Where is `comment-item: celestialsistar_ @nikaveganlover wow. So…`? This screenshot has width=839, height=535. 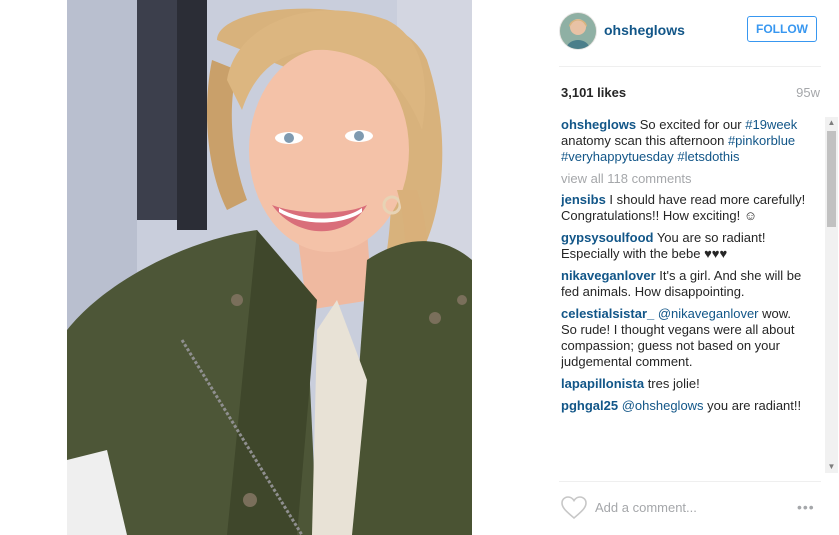
comment-item: celestialsistar_ @nikaveganlover wow. So… is located at coordinates (683, 338).